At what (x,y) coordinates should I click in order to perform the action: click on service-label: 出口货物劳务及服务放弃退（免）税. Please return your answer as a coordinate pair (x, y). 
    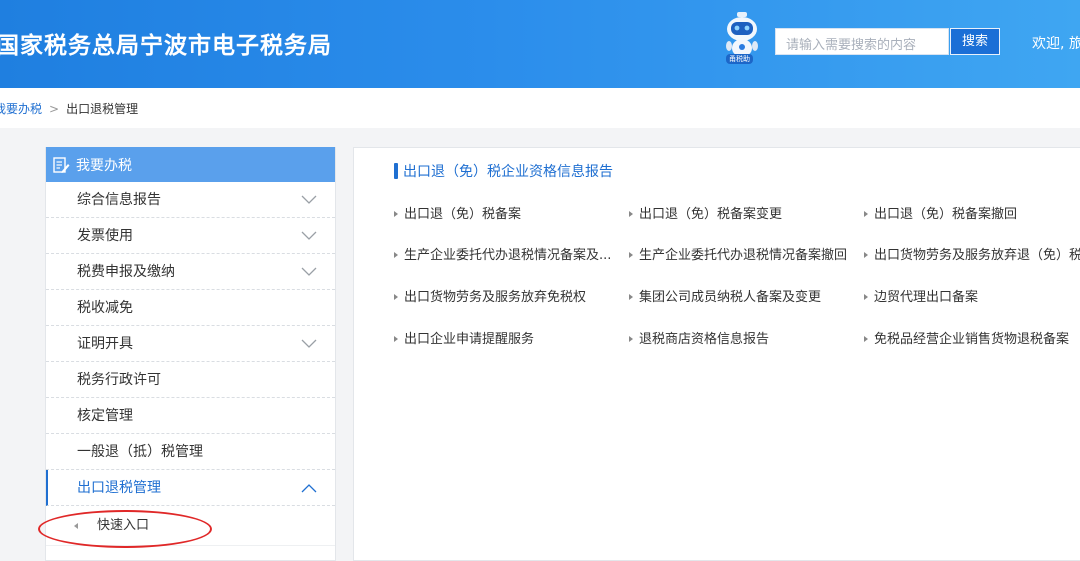
    Looking at the image, I should click on (977, 255).